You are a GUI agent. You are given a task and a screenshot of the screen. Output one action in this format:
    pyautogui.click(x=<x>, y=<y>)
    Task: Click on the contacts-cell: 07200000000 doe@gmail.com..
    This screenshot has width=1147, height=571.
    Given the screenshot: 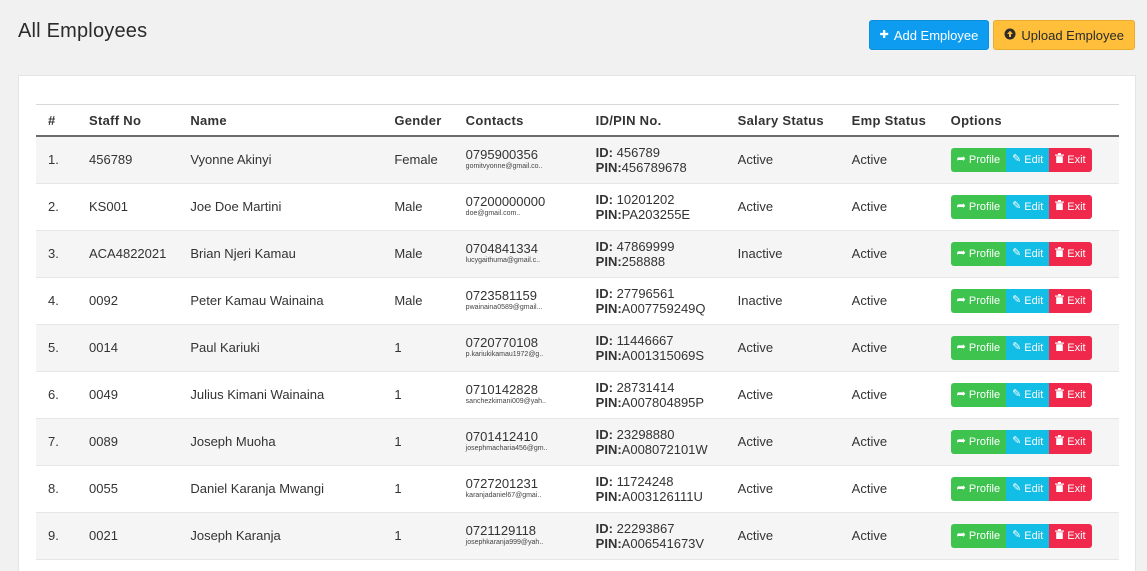 What is the action you would take?
    pyautogui.click(x=519, y=206)
    